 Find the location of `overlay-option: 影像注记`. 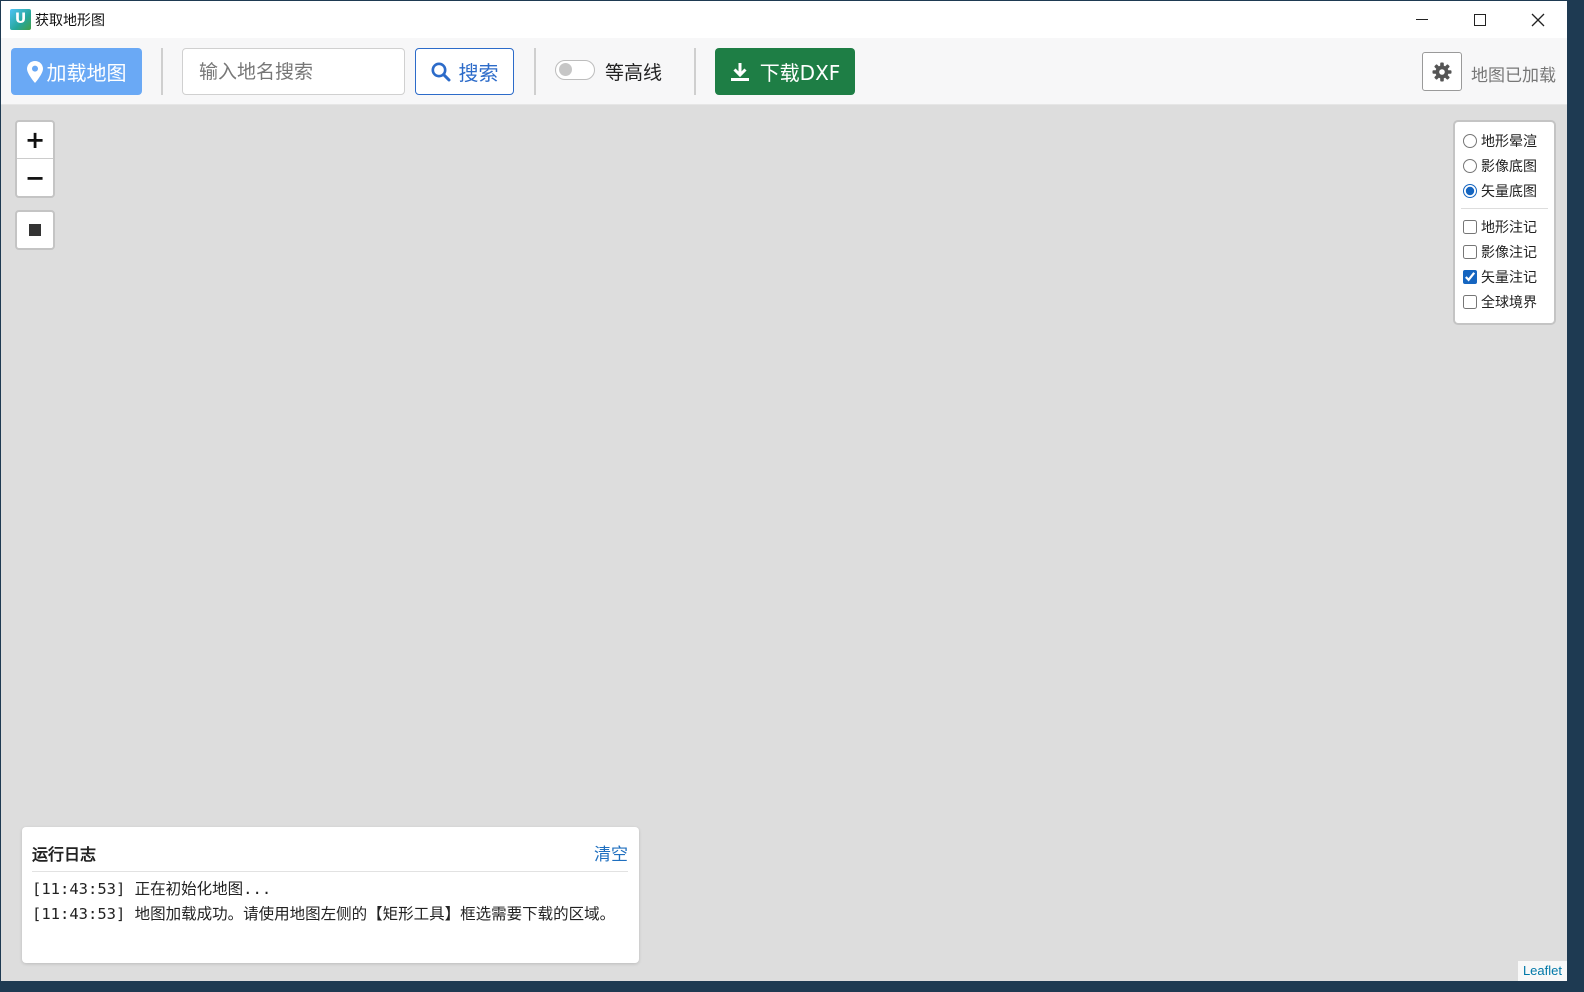

overlay-option: 影像注记 is located at coordinates (1508, 251).